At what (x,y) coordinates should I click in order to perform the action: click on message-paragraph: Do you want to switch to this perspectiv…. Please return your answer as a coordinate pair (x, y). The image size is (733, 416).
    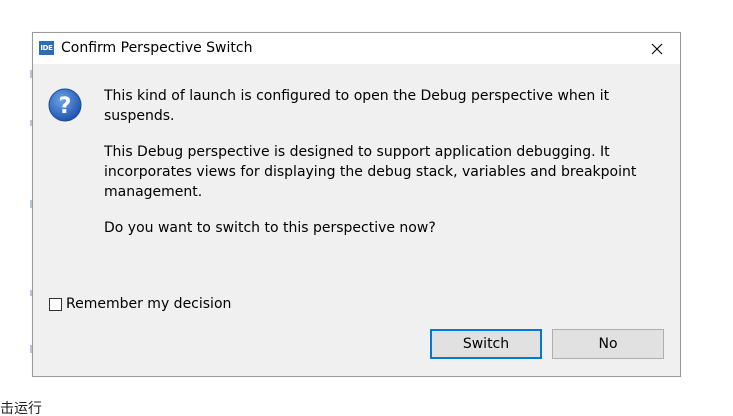
    Looking at the image, I should click on (270, 228).